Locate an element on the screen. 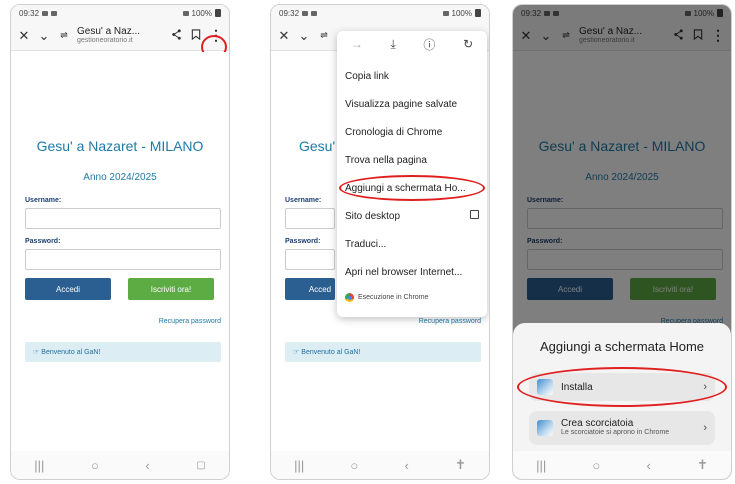 This screenshot has width=735, height=484. site-year: Anno 2024/2025 is located at coordinates (120, 177).